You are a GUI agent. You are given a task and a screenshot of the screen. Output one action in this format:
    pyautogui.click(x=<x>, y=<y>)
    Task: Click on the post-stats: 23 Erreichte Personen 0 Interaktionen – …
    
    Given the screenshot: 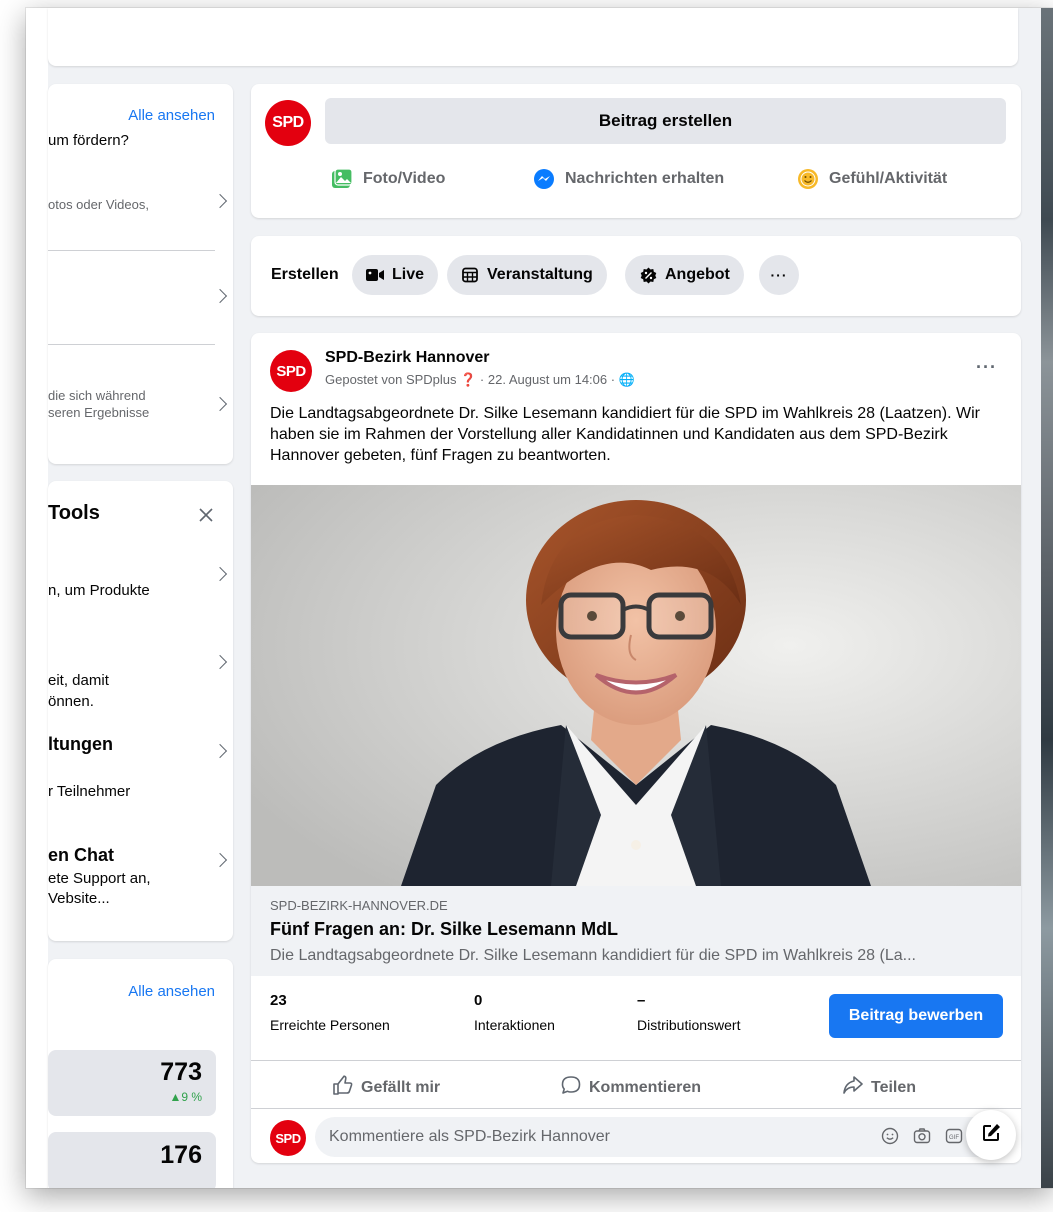 What is the action you would take?
    pyautogui.click(x=636, y=1018)
    